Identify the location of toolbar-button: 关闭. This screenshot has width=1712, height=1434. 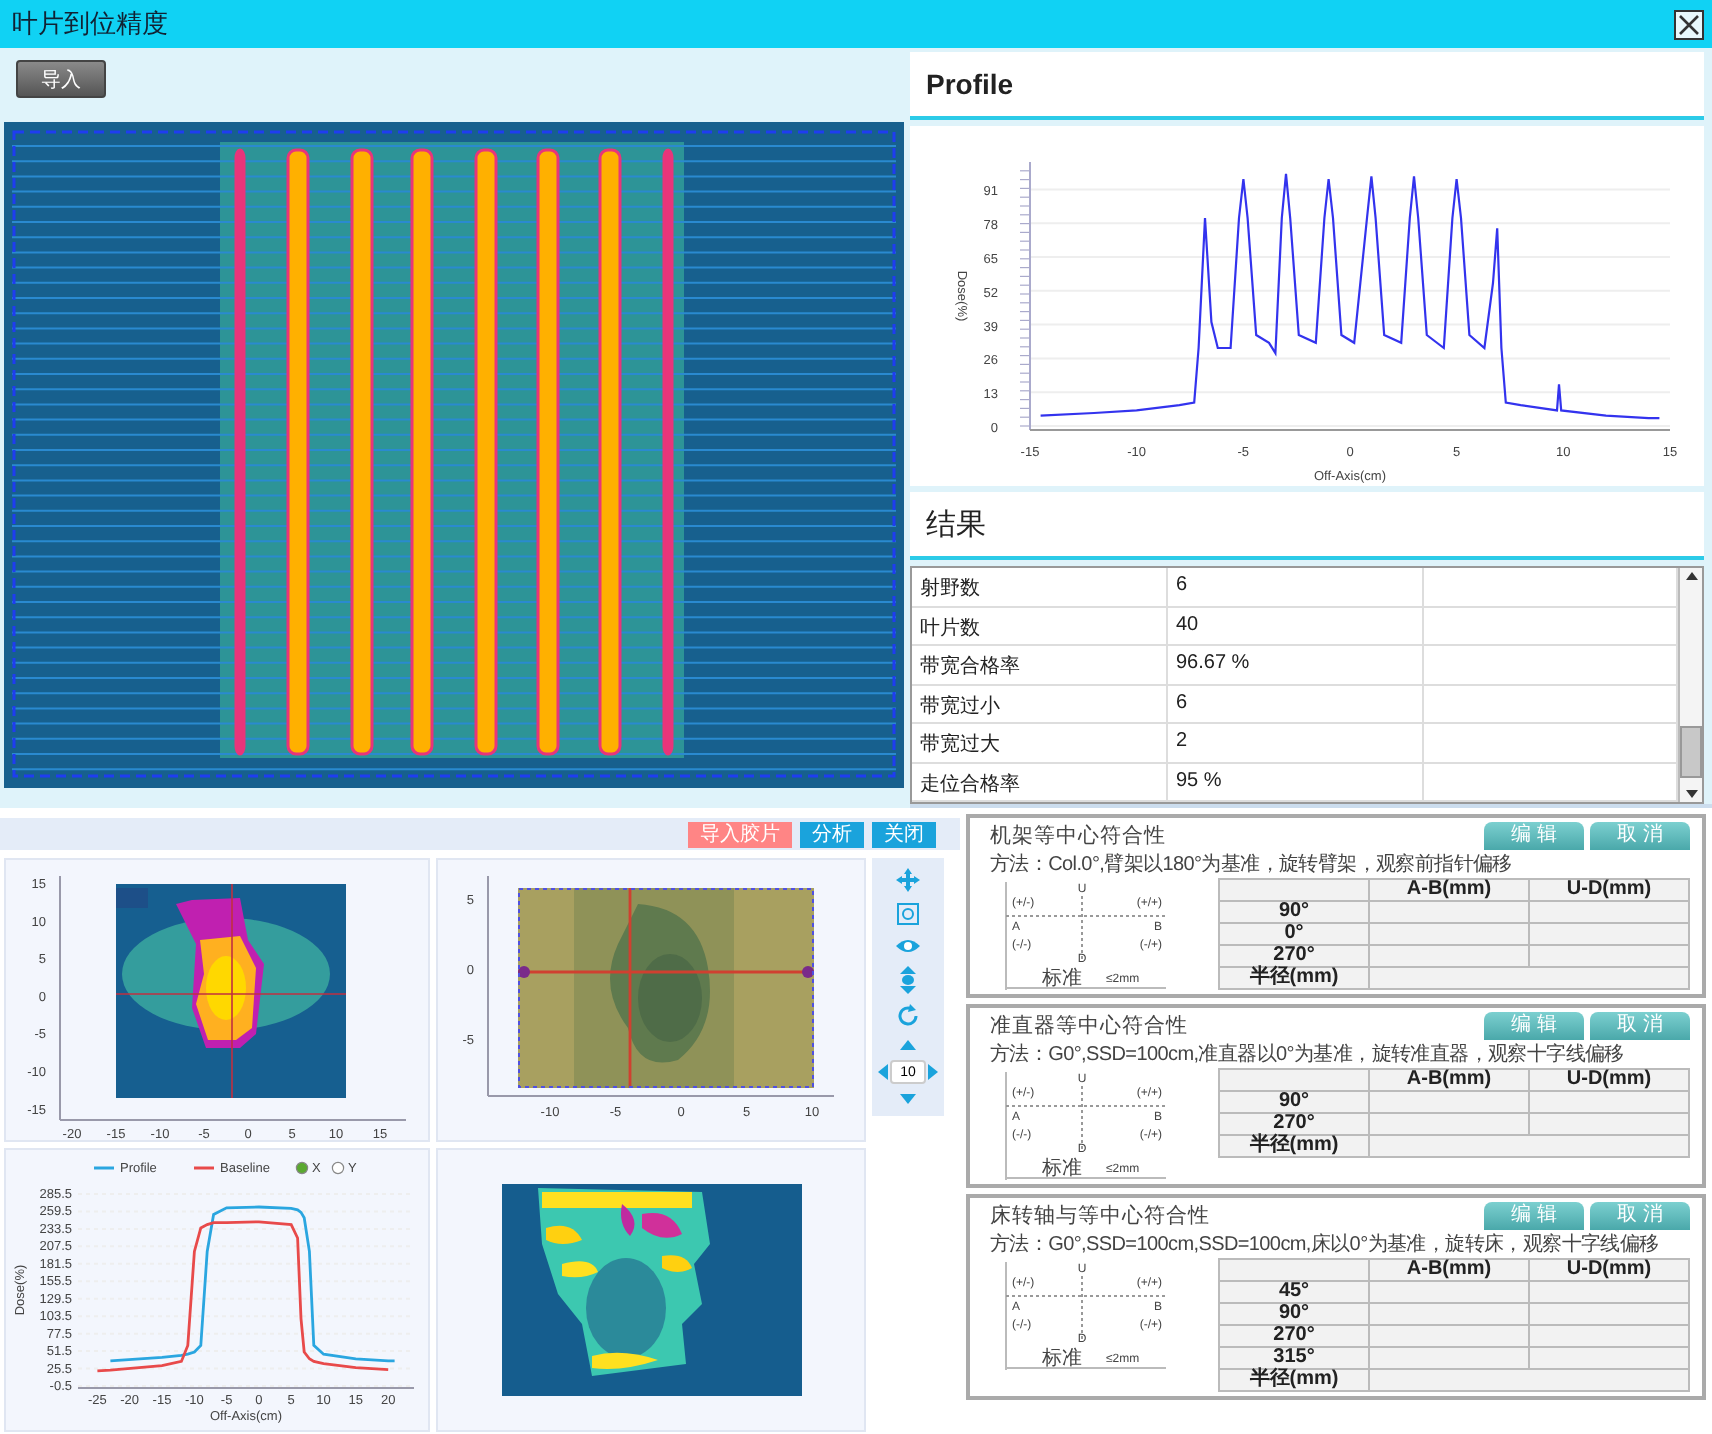
(904, 834).